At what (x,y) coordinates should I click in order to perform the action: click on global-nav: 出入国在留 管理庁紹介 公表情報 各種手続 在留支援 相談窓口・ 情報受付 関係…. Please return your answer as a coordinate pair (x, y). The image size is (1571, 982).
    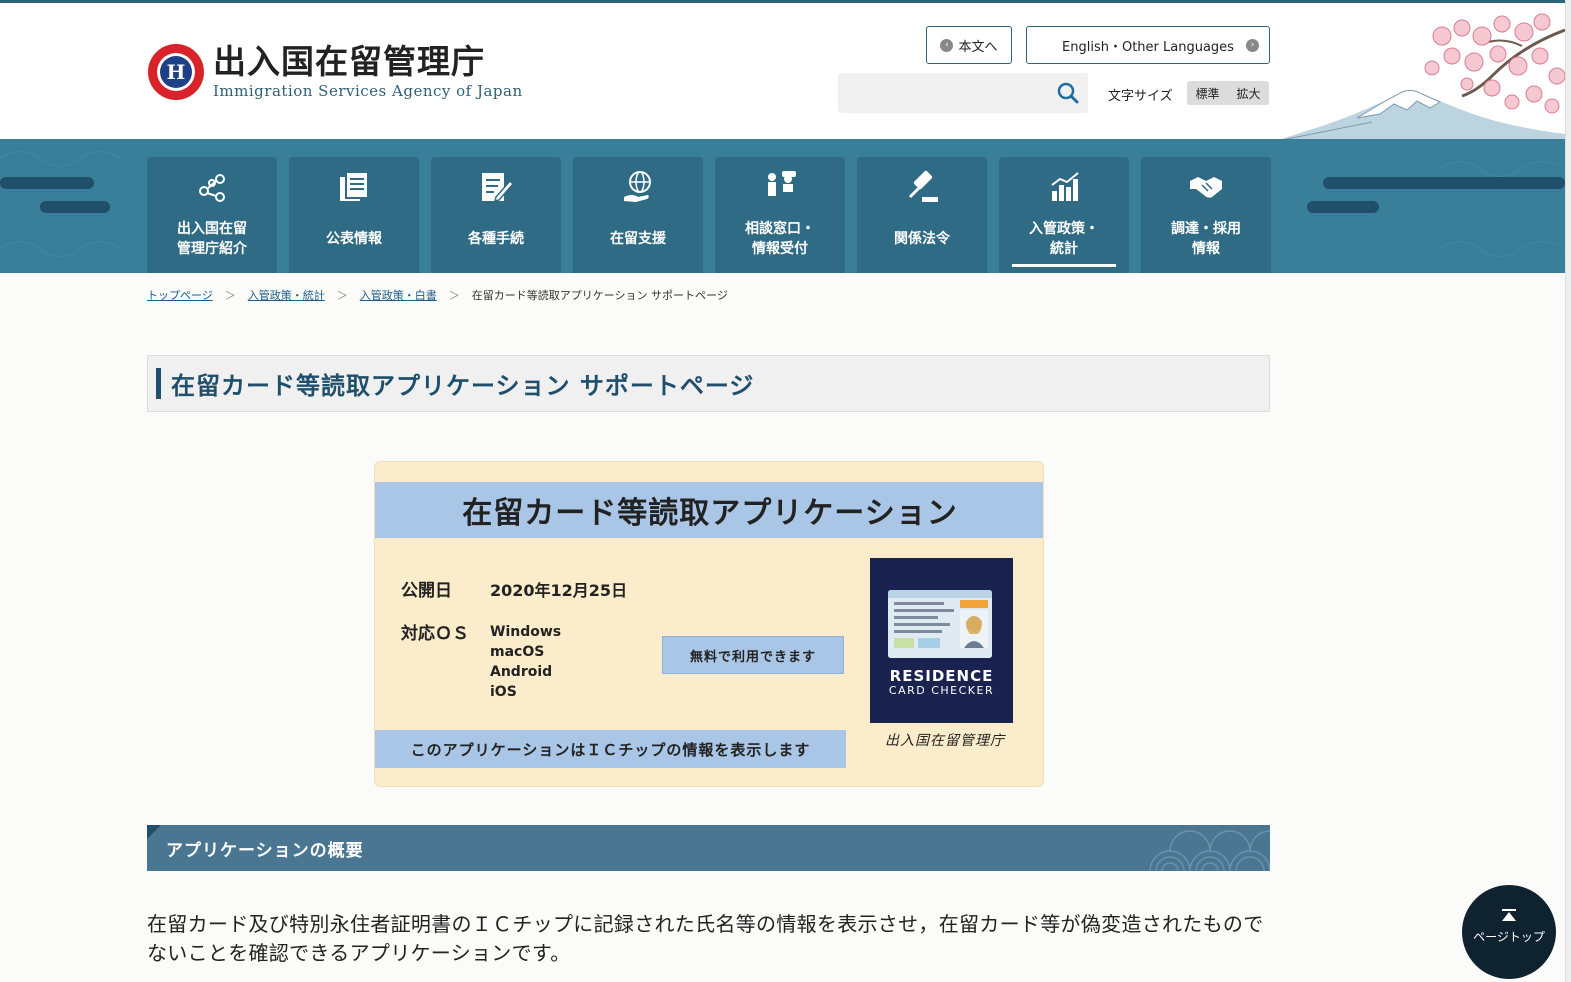
    Looking at the image, I should click on (709, 215).